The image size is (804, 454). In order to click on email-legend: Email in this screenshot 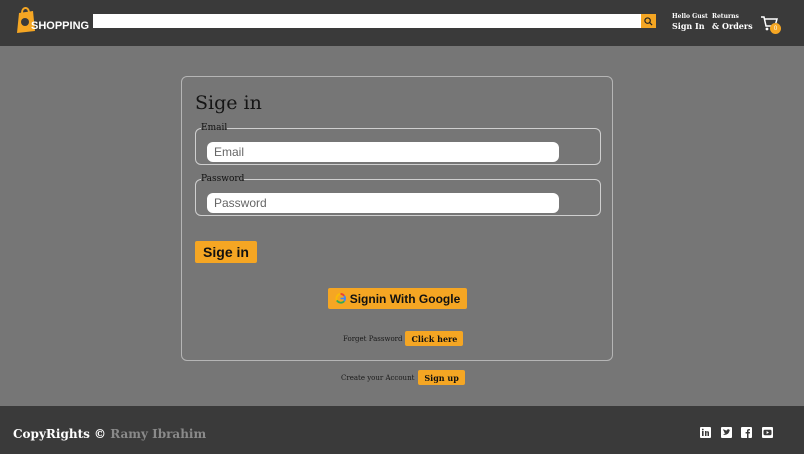, I will do `click(214, 128)`.